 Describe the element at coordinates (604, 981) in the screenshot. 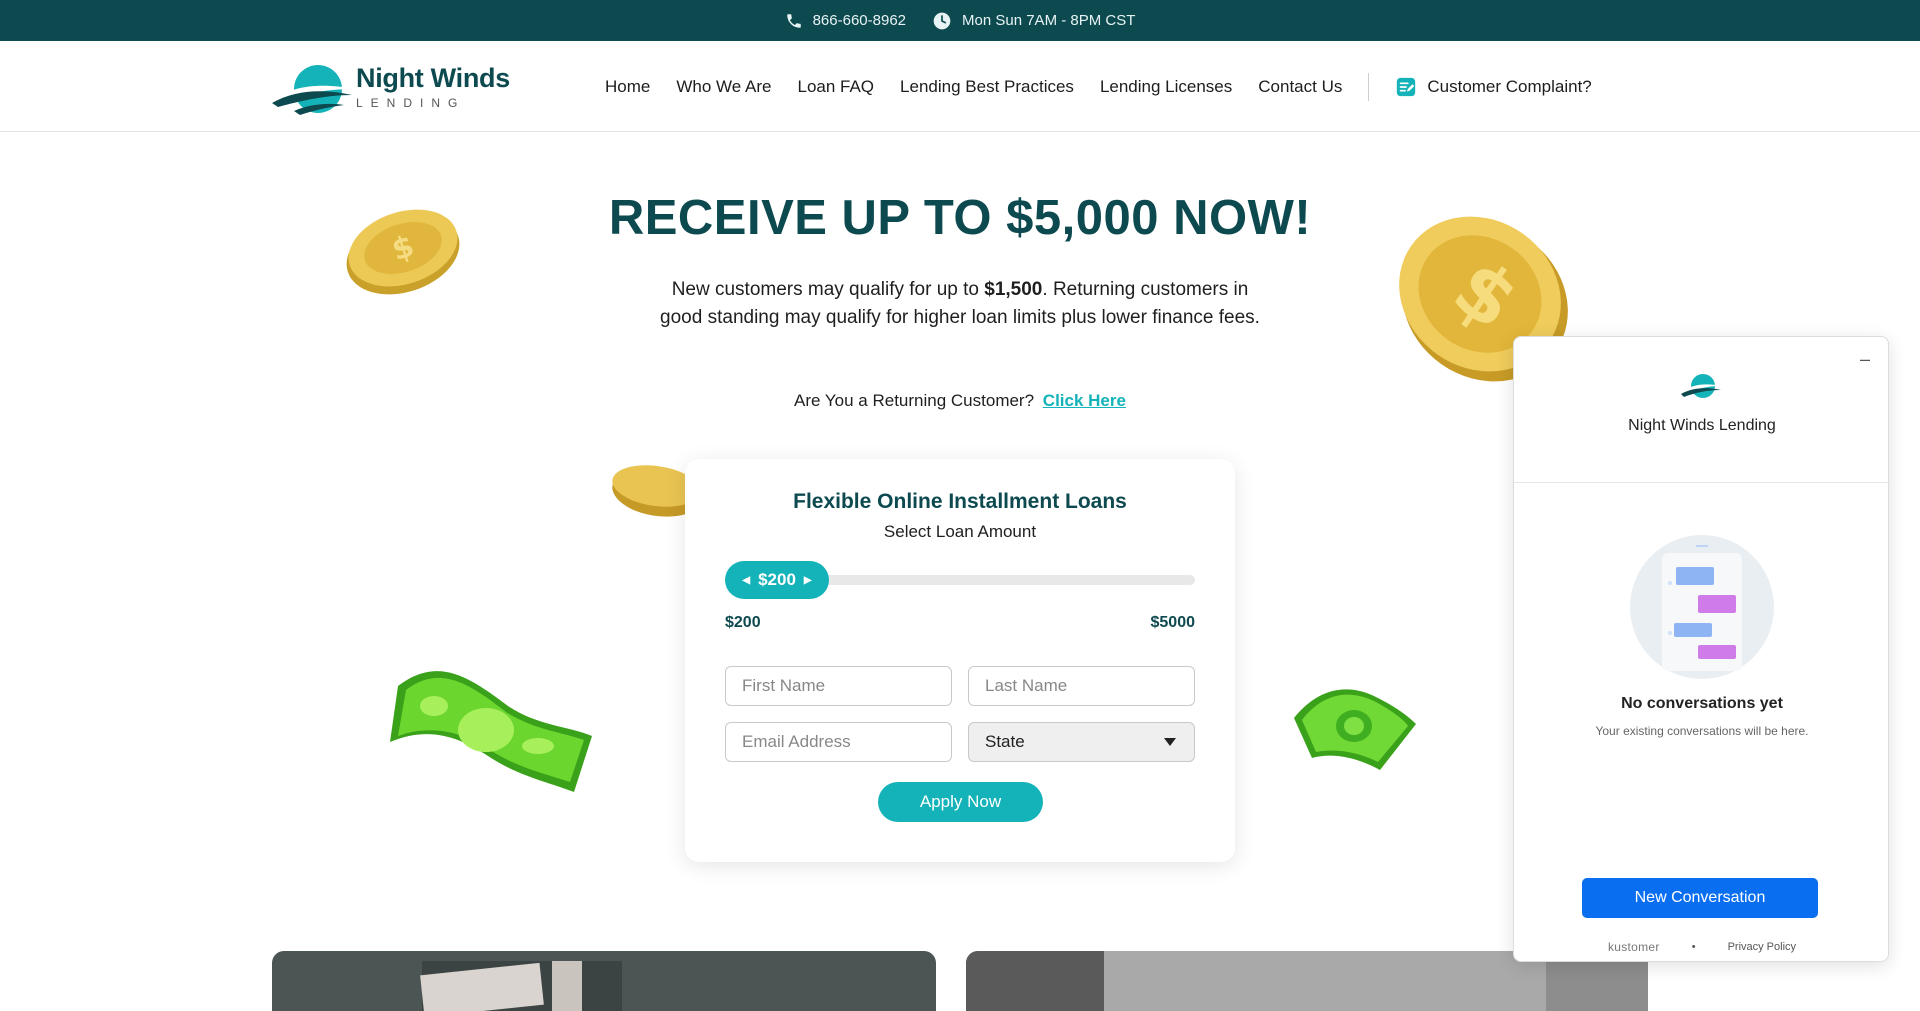

I see `feature-photo-left` at that location.